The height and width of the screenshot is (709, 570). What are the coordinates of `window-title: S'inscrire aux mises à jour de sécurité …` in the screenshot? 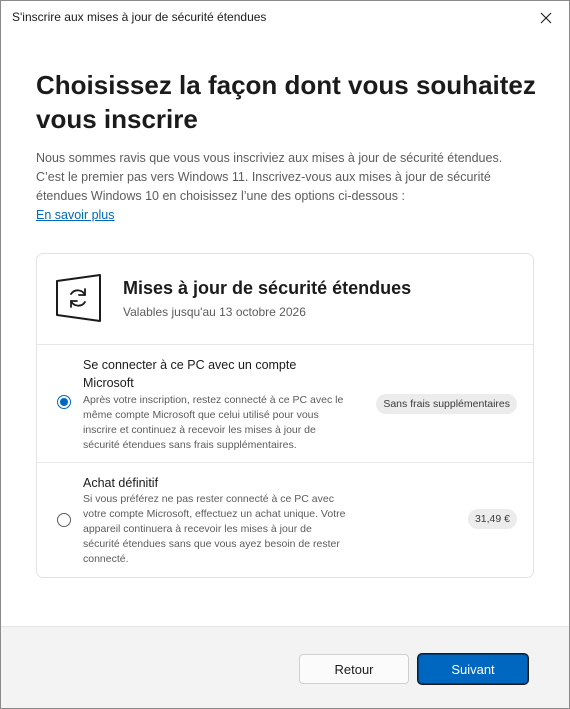 It's located at (139, 17).